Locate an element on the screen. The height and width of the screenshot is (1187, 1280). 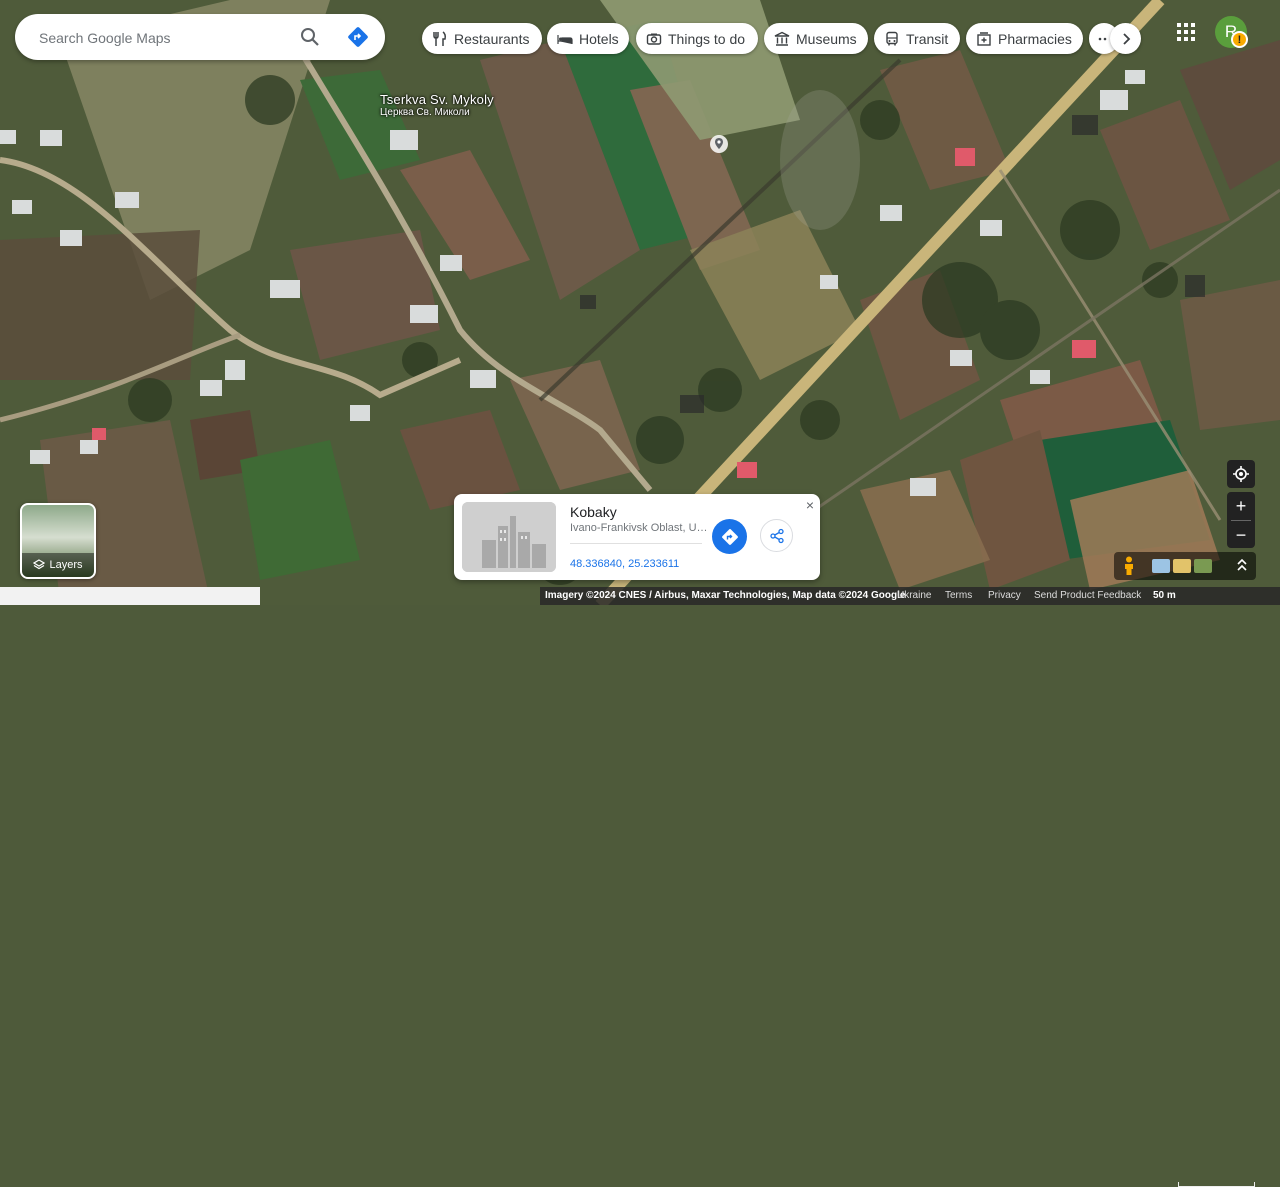
chip-restaurants: Restaurants is located at coordinates (482, 38).